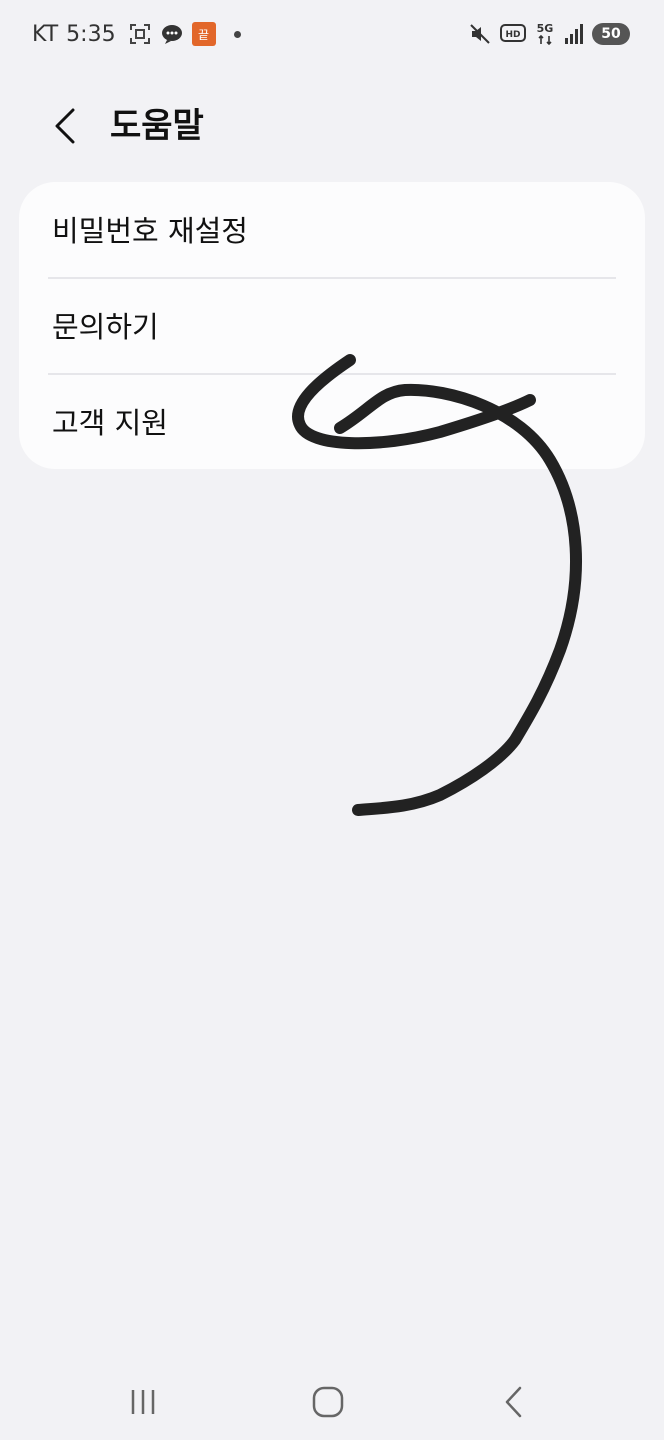 The image size is (664, 1440). Describe the element at coordinates (45, 34) in the screenshot. I see `carrier-label: KT` at that location.